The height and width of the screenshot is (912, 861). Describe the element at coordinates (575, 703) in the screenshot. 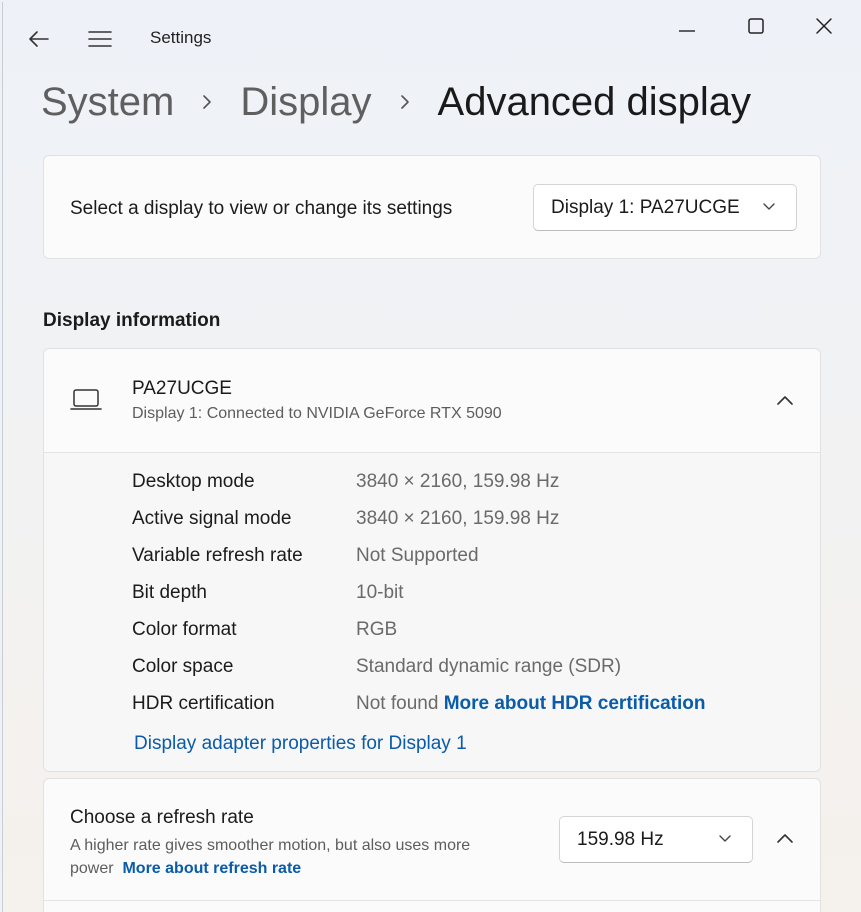

I see `hdr-certification-link: More about HDR certification` at that location.